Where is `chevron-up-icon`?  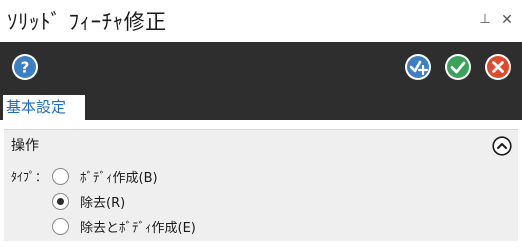 chevron-up-icon is located at coordinates (502, 146).